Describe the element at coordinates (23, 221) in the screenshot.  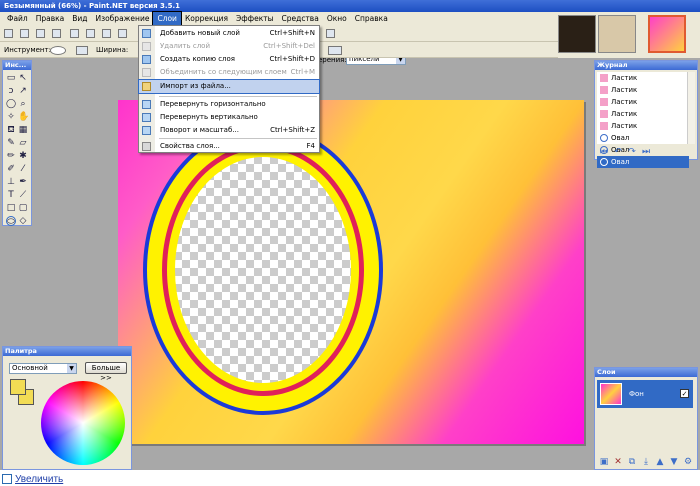
I see `freeform-icon: ◇` at that location.